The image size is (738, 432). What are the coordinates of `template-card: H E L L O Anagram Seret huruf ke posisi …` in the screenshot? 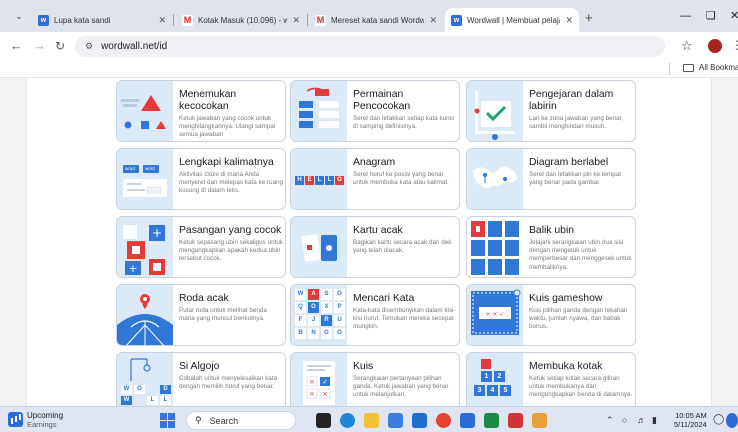 It's located at (375, 179).